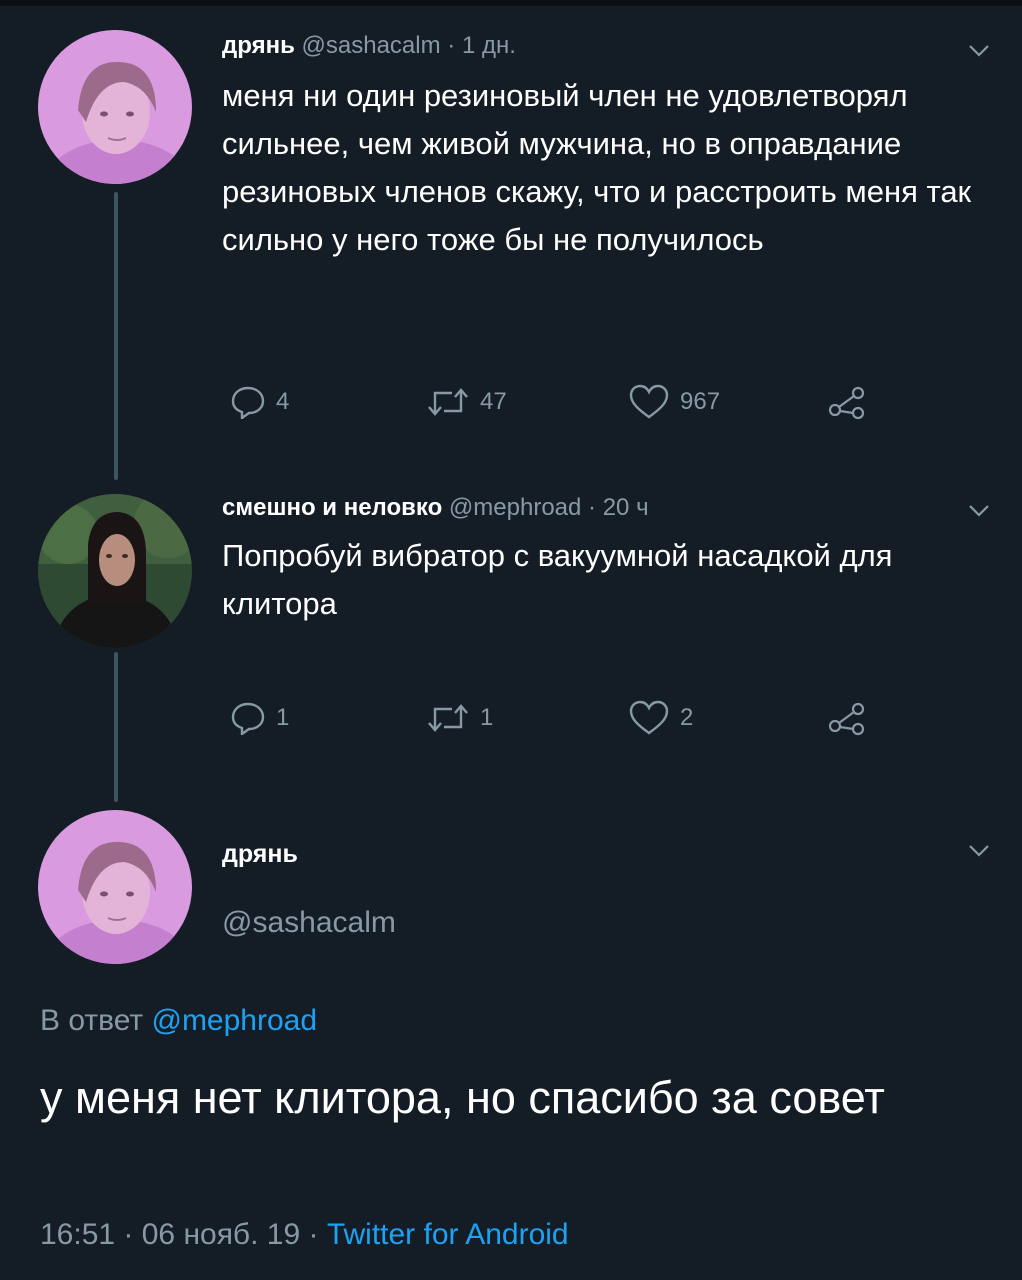  I want to click on tweet-source-link: Twitter for Android, so click(448, 1234).